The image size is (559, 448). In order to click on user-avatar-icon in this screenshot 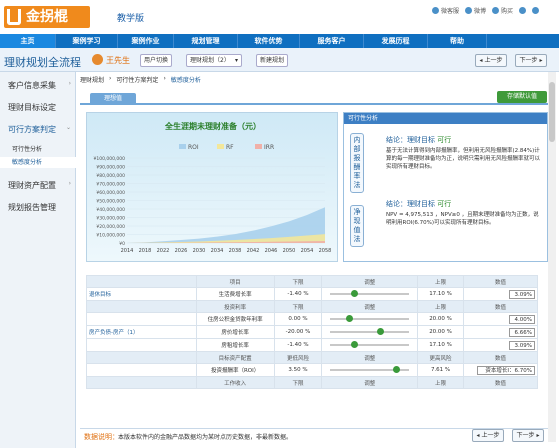, I will do `click(97, 59)`.